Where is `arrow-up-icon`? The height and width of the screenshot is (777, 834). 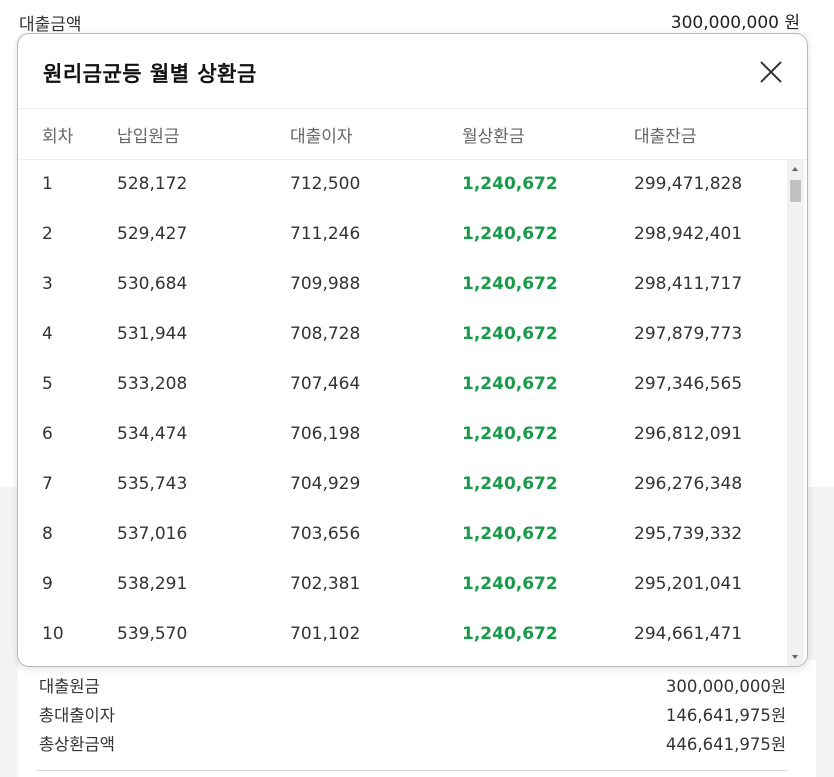 arrow-up-icon is located at coordinates (795, 169).